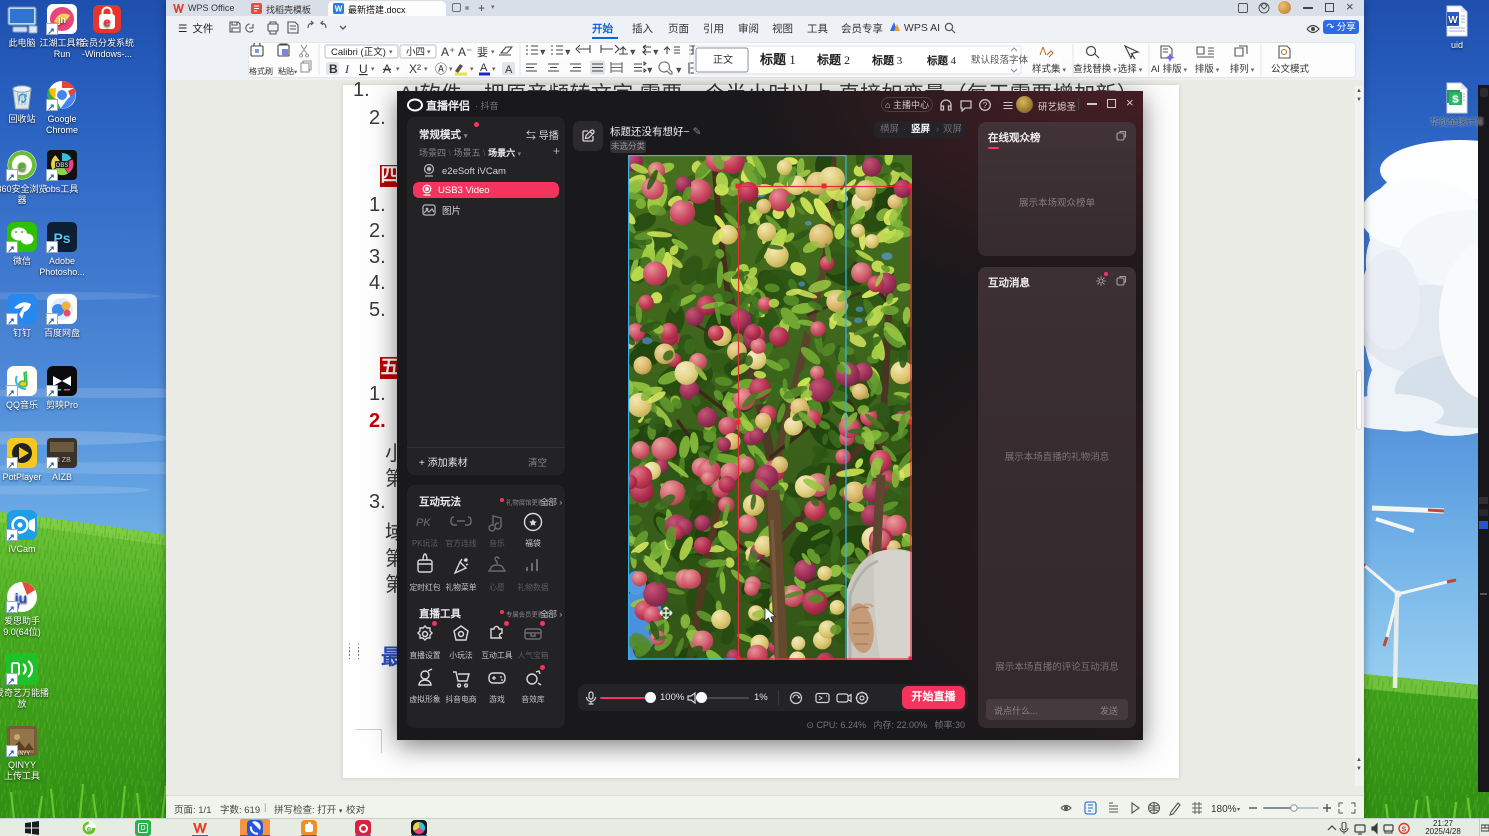 The height and width of the screenshot is (836, 1489). Describe the element at coordinates (833, 59) in the screenshot. I see `svg-text: 标题 2` at that location.